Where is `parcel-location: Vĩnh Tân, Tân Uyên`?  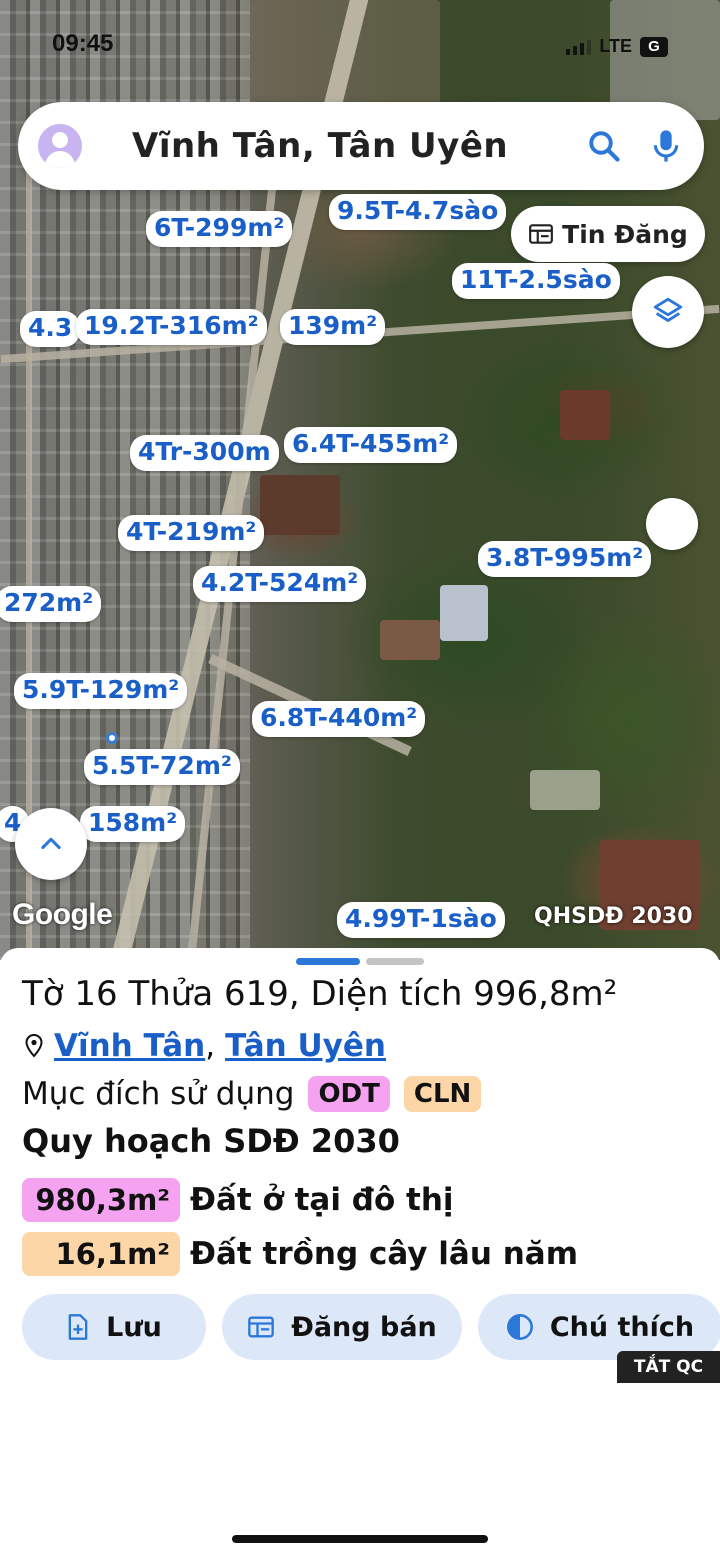
parcel-location: Vĩnh Tân, Tân Uyên is located at coordinates (205, 1046).